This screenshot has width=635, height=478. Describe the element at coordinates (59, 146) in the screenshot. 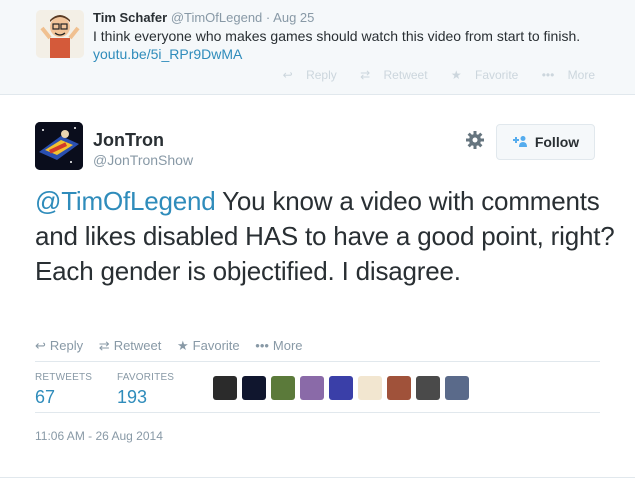

I see `main-avatar` at that location.